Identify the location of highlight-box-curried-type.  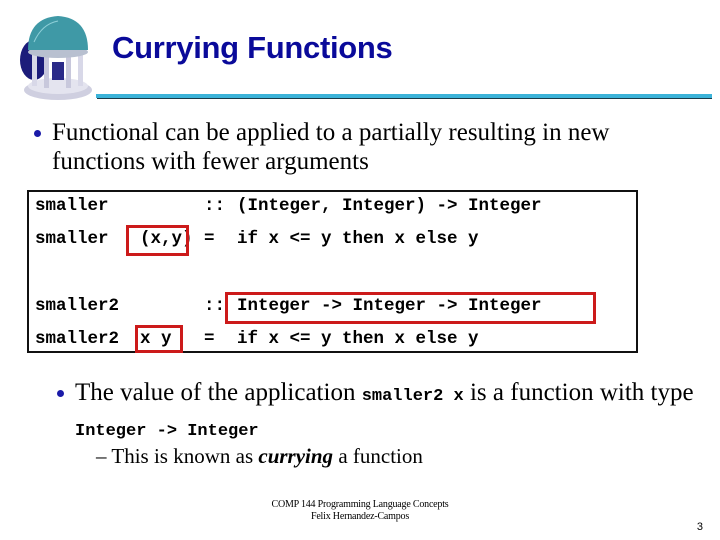
(410, 308).